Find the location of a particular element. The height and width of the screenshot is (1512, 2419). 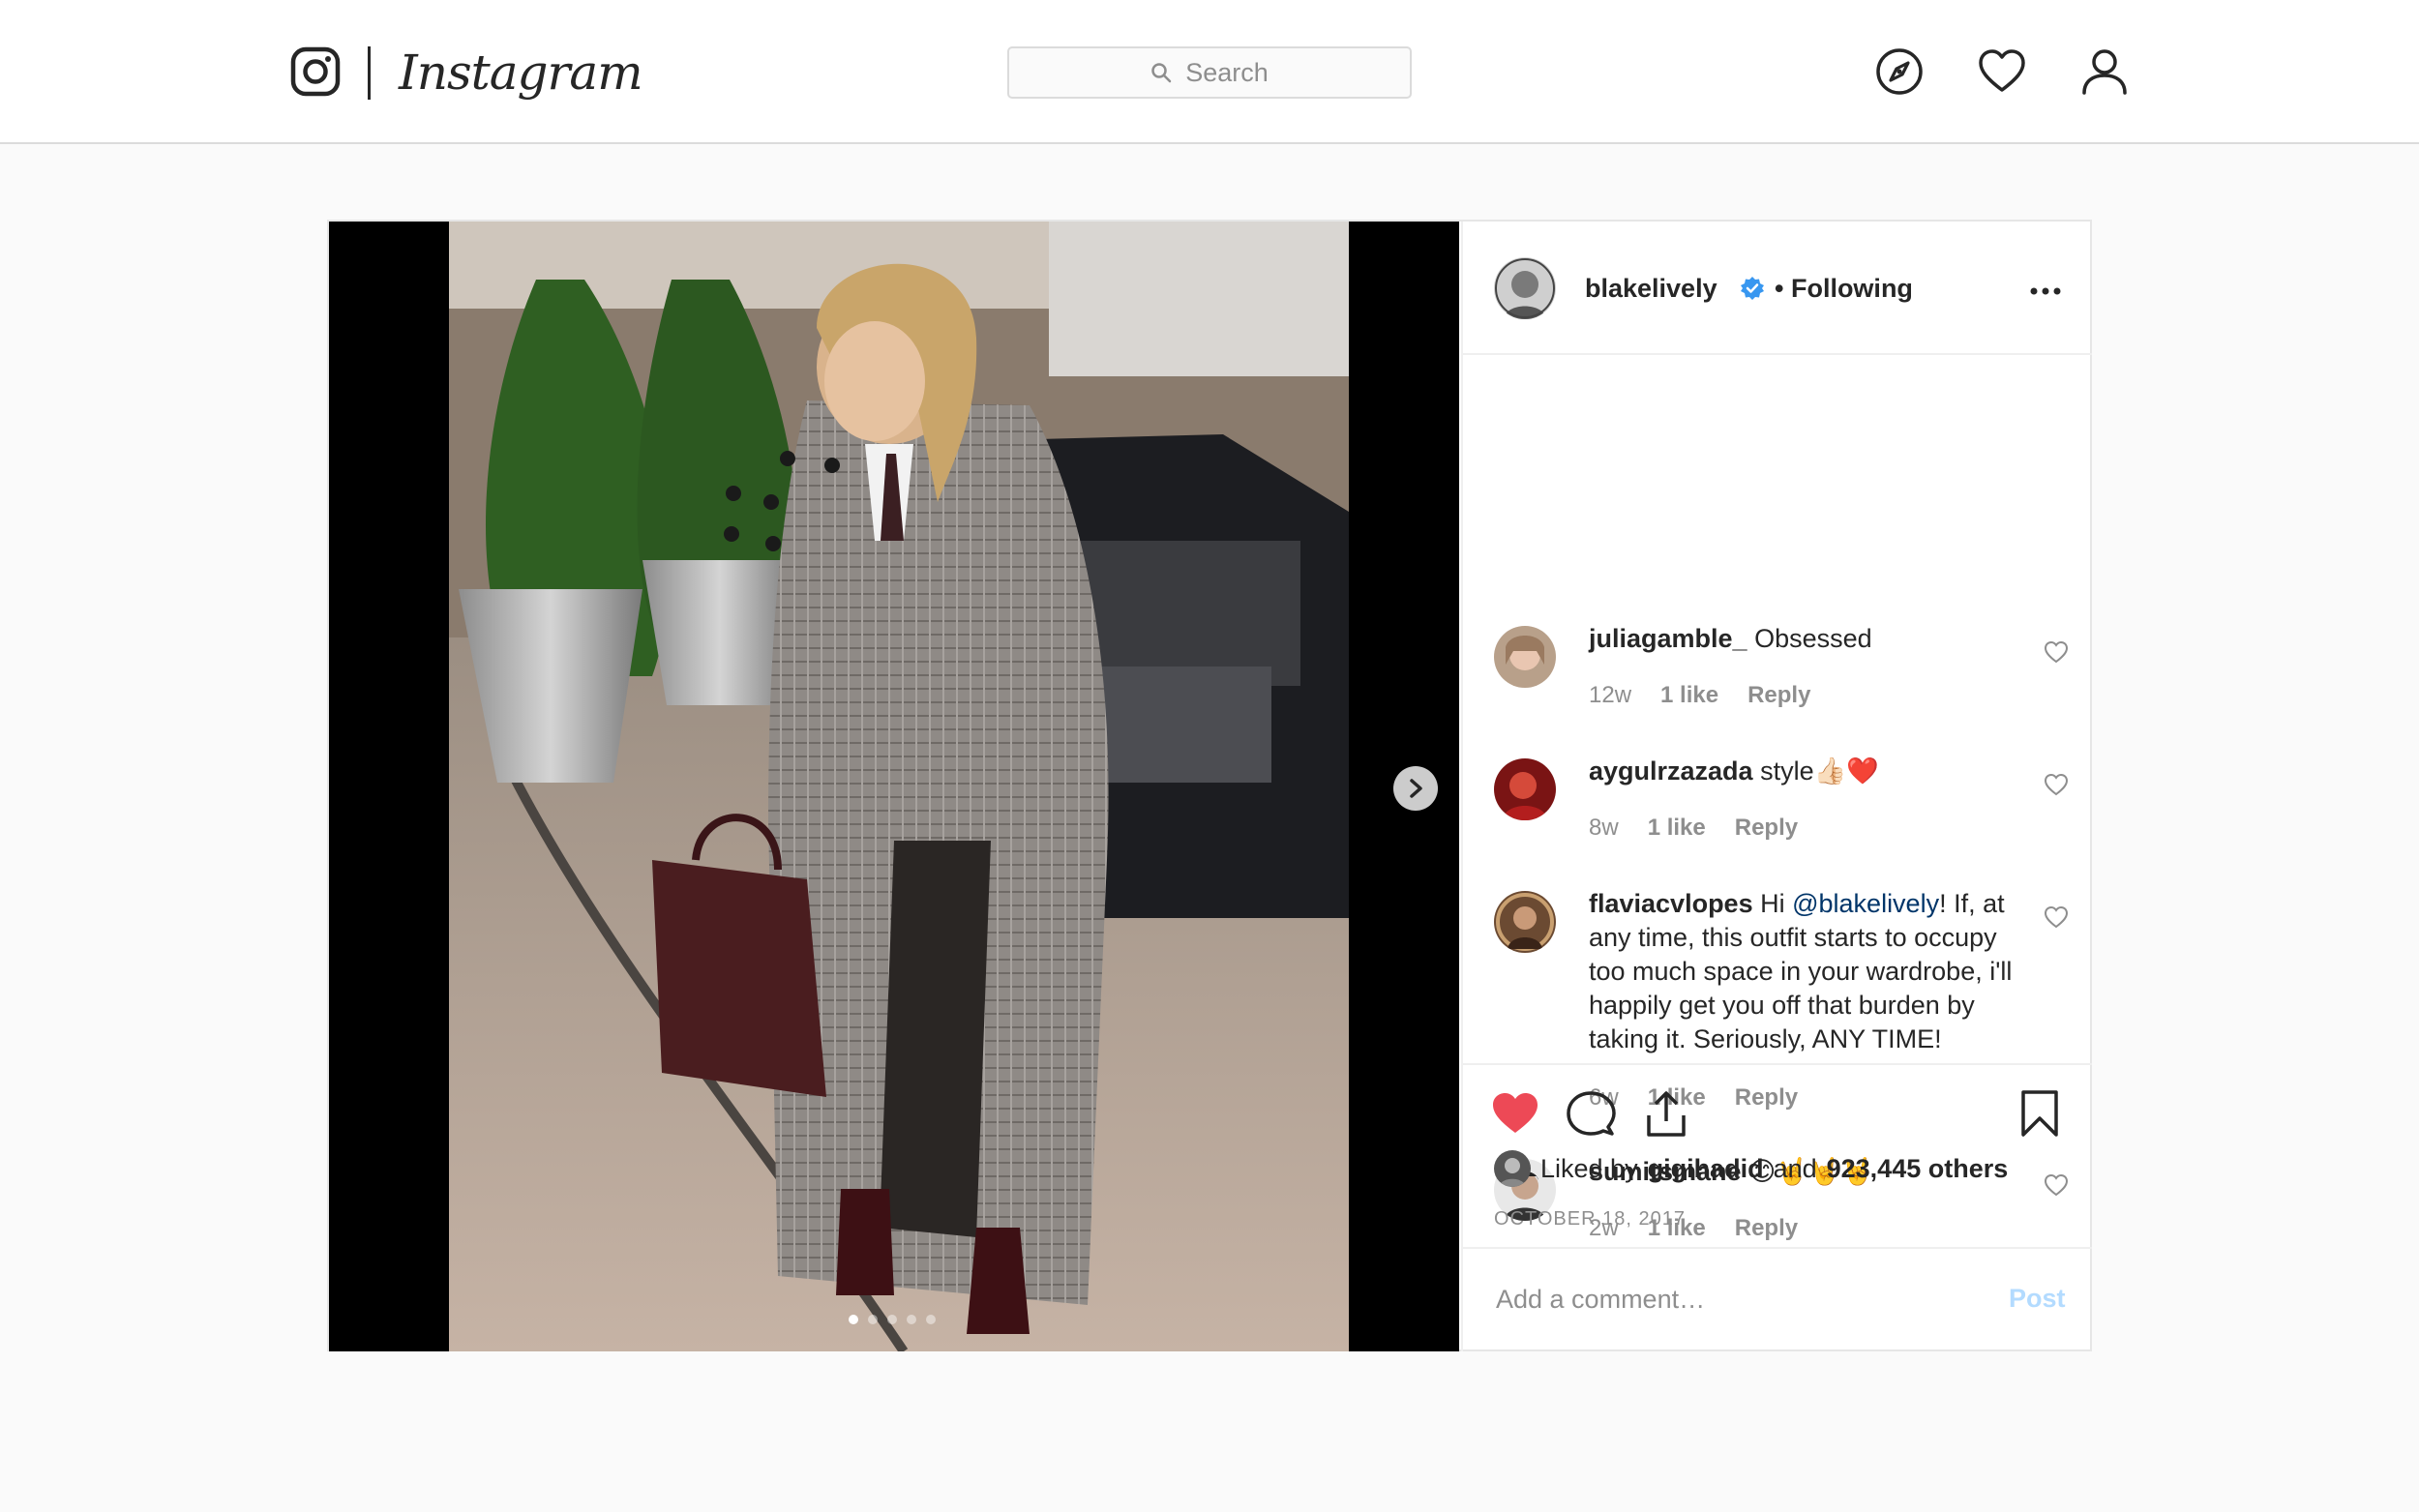

add-comment-bar: Post is located at coordinates (1778, 1299).